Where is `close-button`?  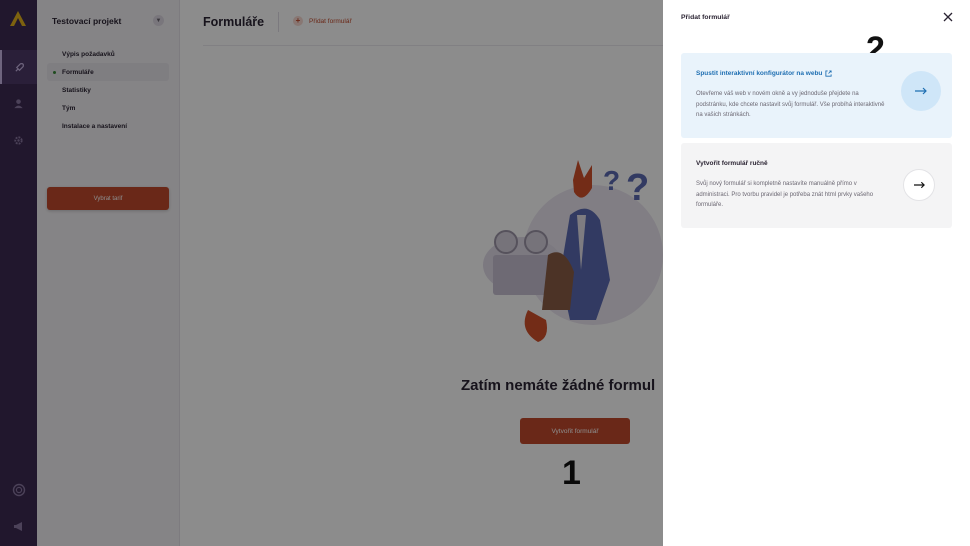
close-button is located at coordinates (948, 17).